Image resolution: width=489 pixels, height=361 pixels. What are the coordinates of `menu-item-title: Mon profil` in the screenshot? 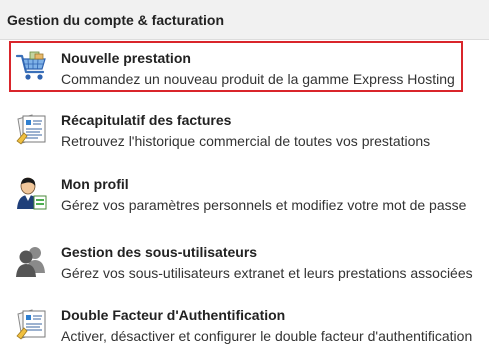 It's located at (95, 184).